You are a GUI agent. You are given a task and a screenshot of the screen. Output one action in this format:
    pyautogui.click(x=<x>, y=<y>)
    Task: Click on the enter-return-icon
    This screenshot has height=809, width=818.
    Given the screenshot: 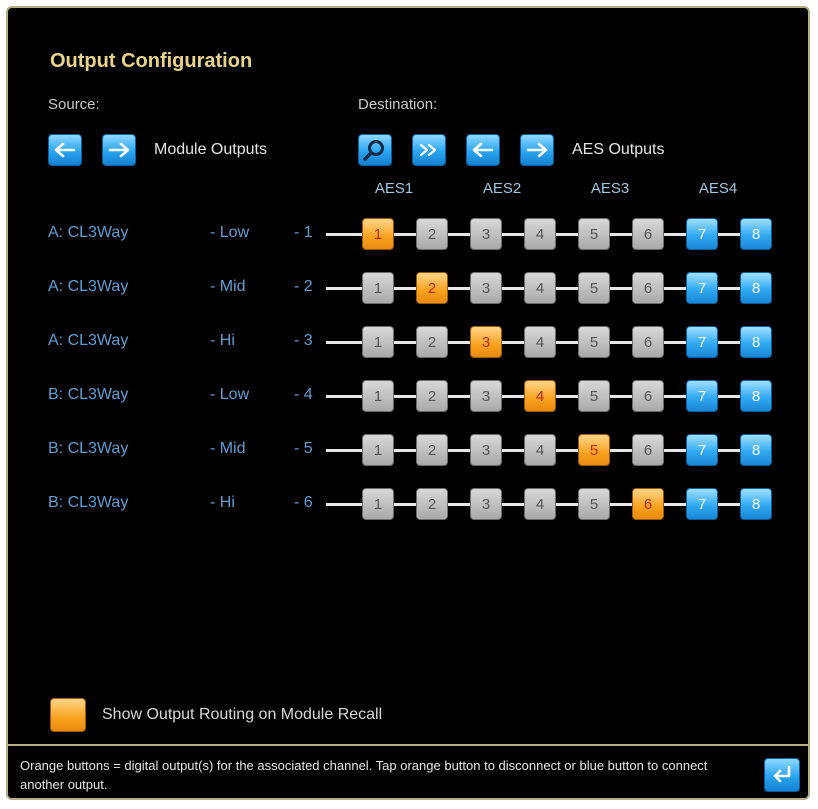 What is the action you would take?
    pyautogui.click(x=782, y=775)
    